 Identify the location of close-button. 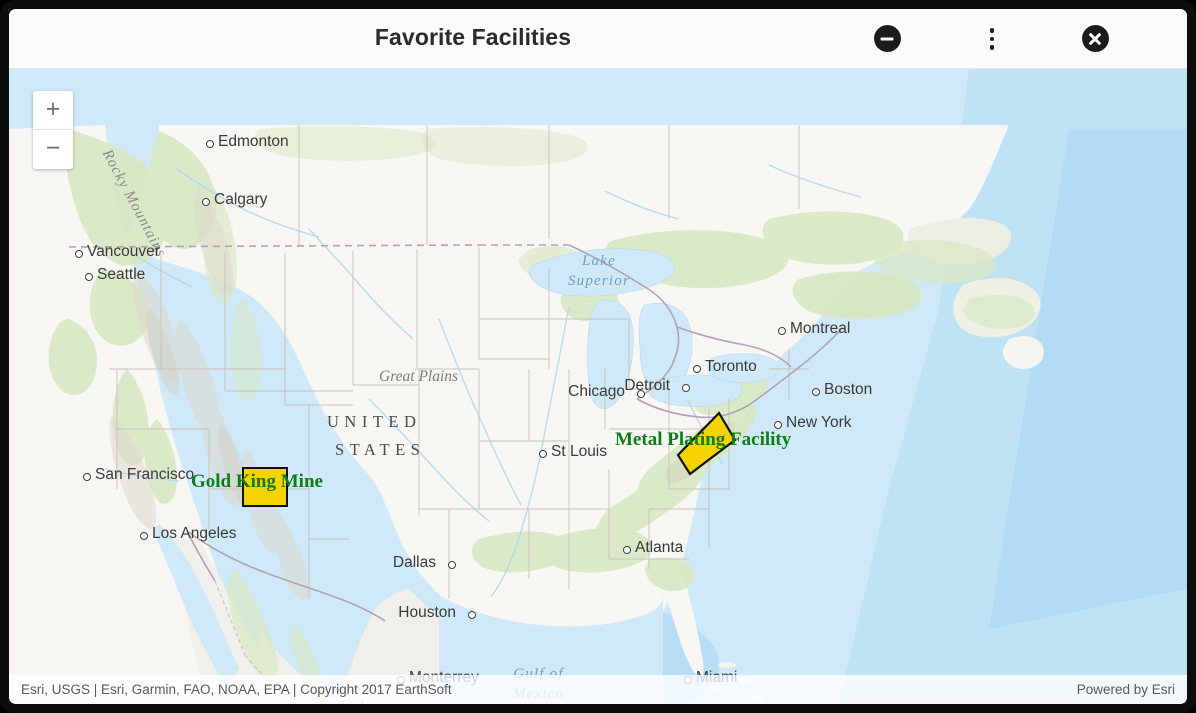
(1095, 39).